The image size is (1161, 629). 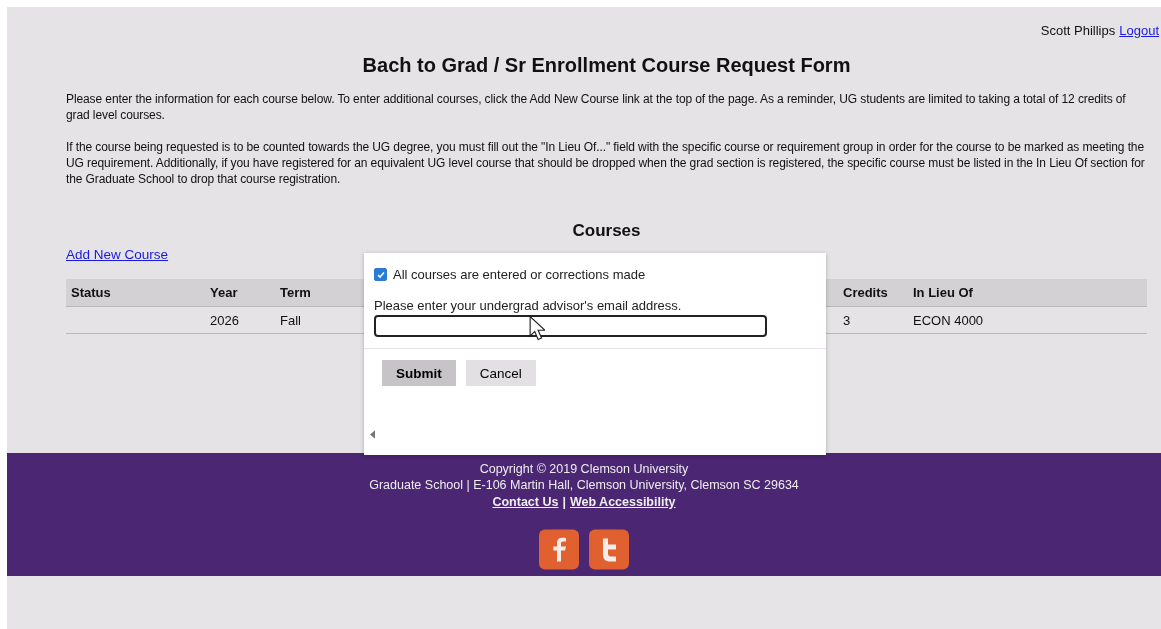 I want to click on twitter-icon, so click(x=609, y=549).